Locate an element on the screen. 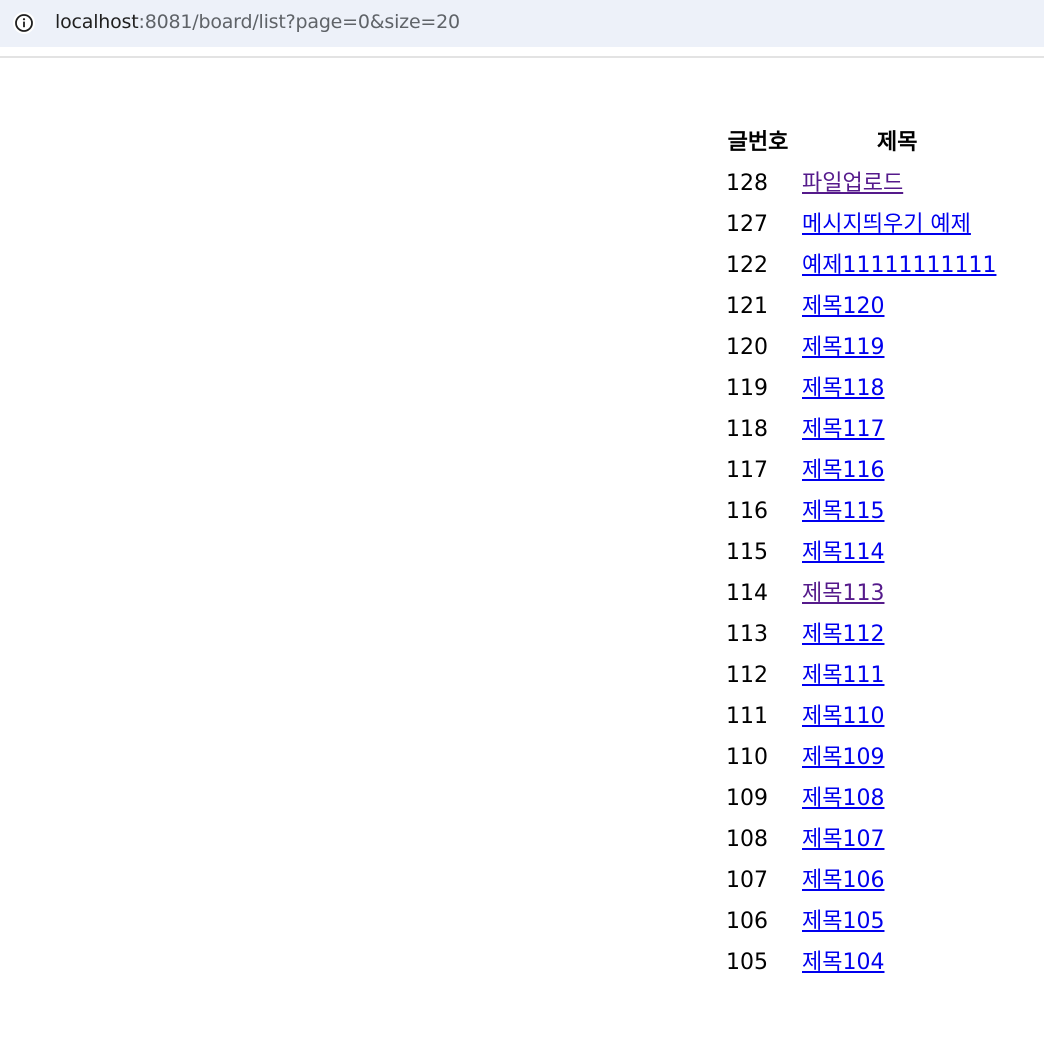  post-title-cell: 제목116 is located at coordinates (897, 470).